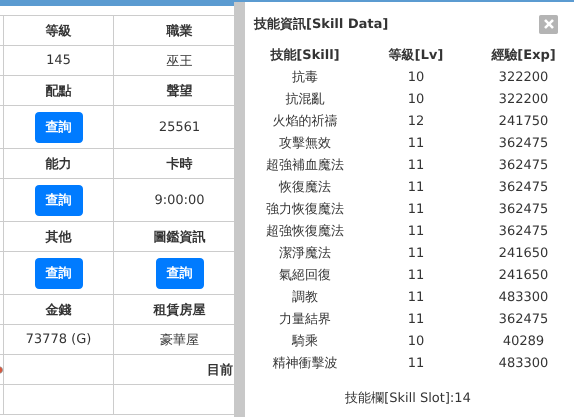 This screenshot has height=417, width=574. I want to click on table-cell-text: 巫王, so click(179, 61).